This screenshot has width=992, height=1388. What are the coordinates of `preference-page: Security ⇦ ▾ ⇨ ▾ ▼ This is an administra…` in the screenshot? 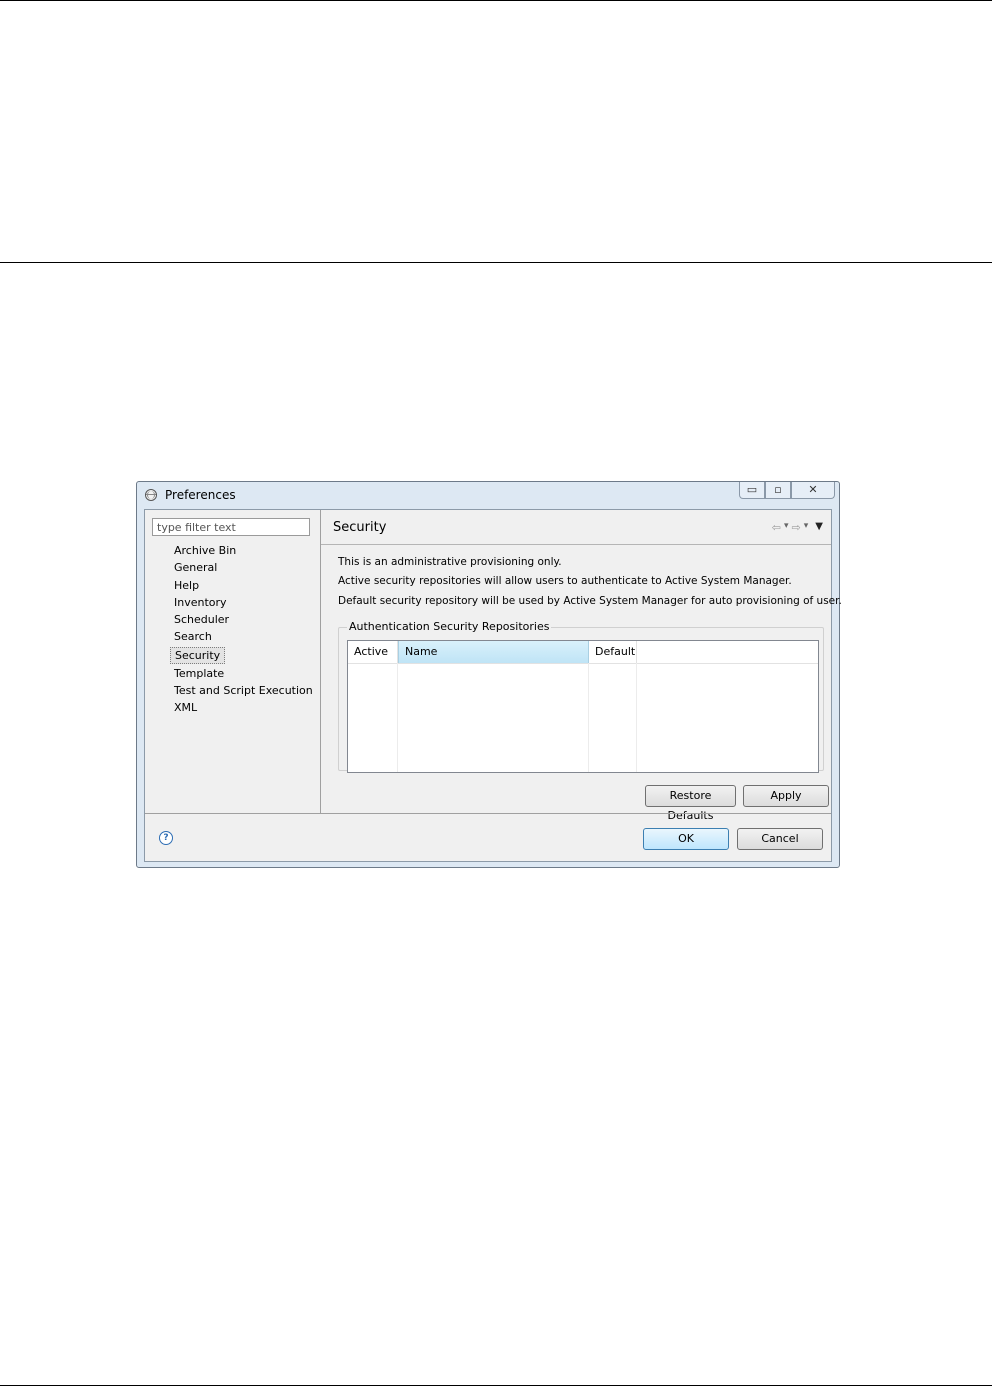 It's located at (581, 666).